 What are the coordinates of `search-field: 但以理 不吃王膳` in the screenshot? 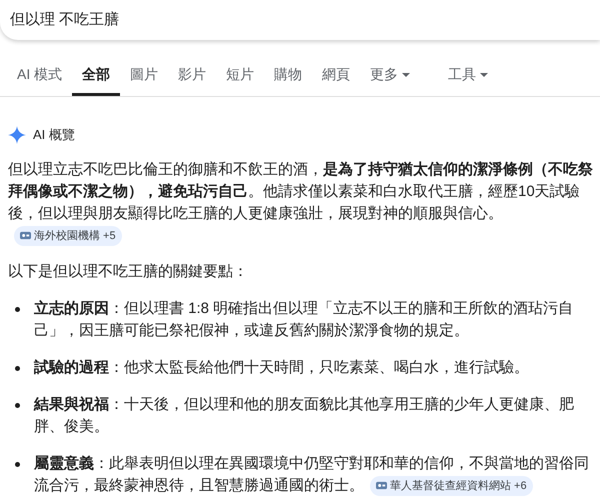 It's located at (300, 20).